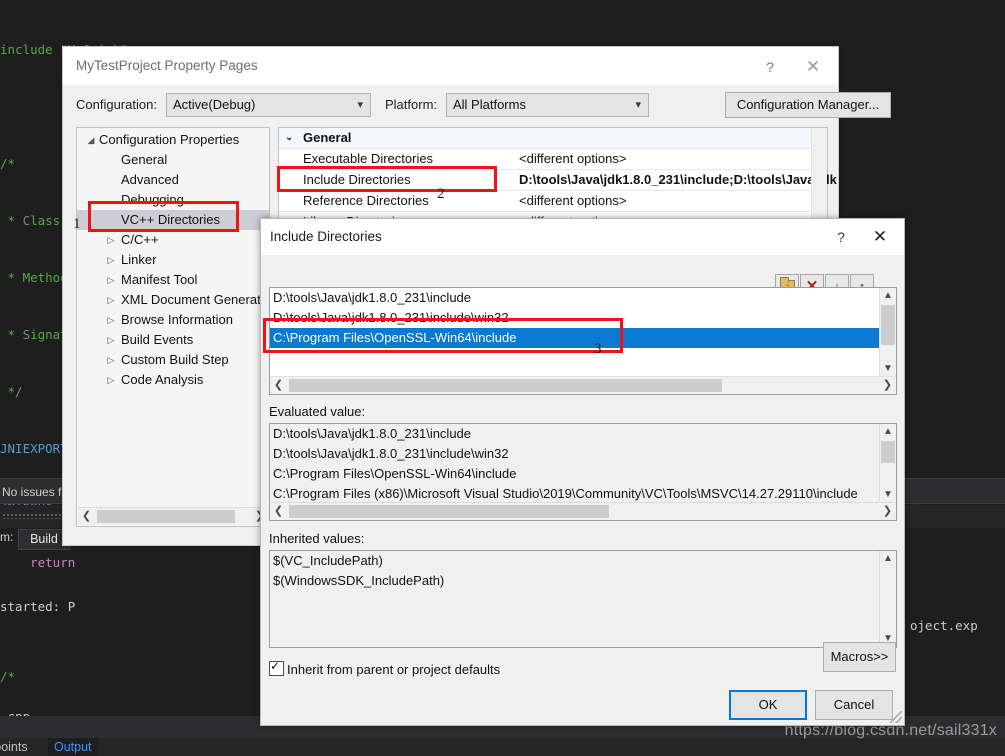 The image size is (1005, 756). I want to click on evaluated-vertical-scrollbar: ▲ ▼, so click(887, 463).